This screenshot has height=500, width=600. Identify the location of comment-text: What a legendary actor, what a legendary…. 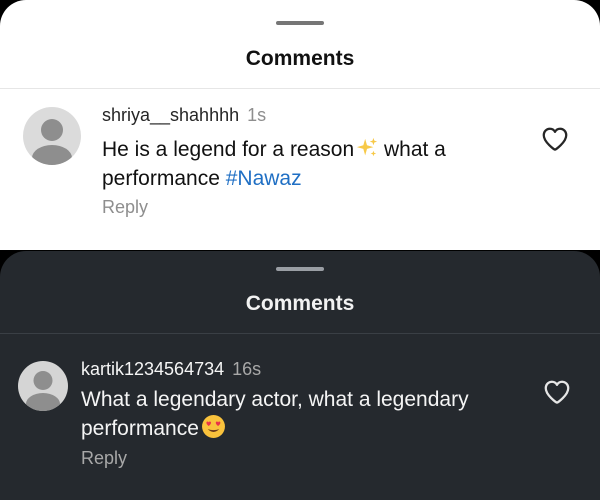
(296, 414).